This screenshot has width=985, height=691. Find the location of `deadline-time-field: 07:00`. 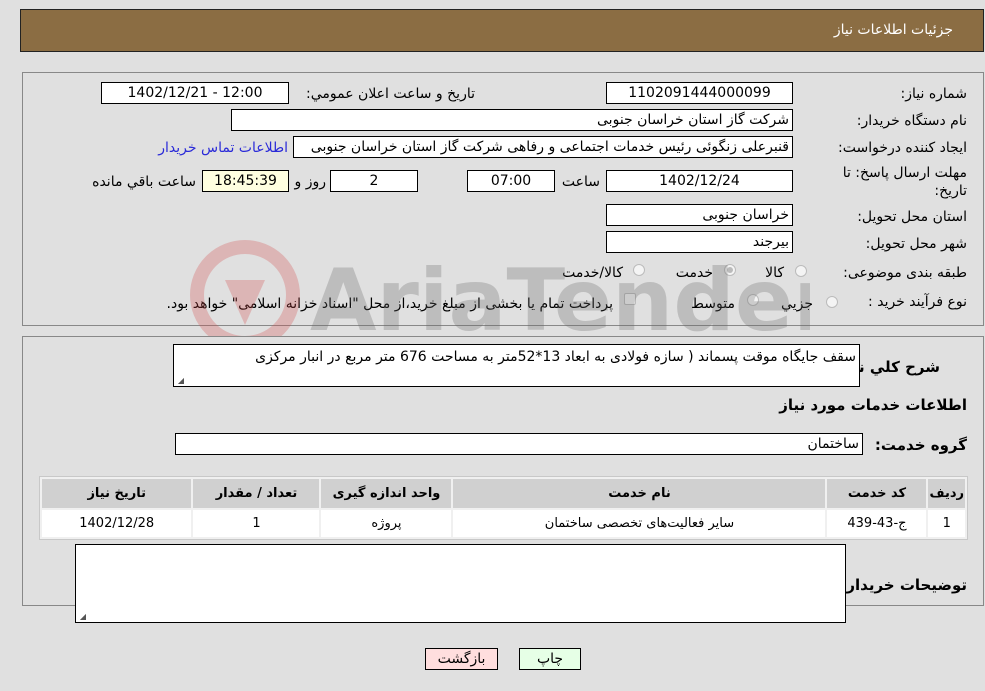

deadline-time-field: 07:00 is located at coordinates (511, 181).